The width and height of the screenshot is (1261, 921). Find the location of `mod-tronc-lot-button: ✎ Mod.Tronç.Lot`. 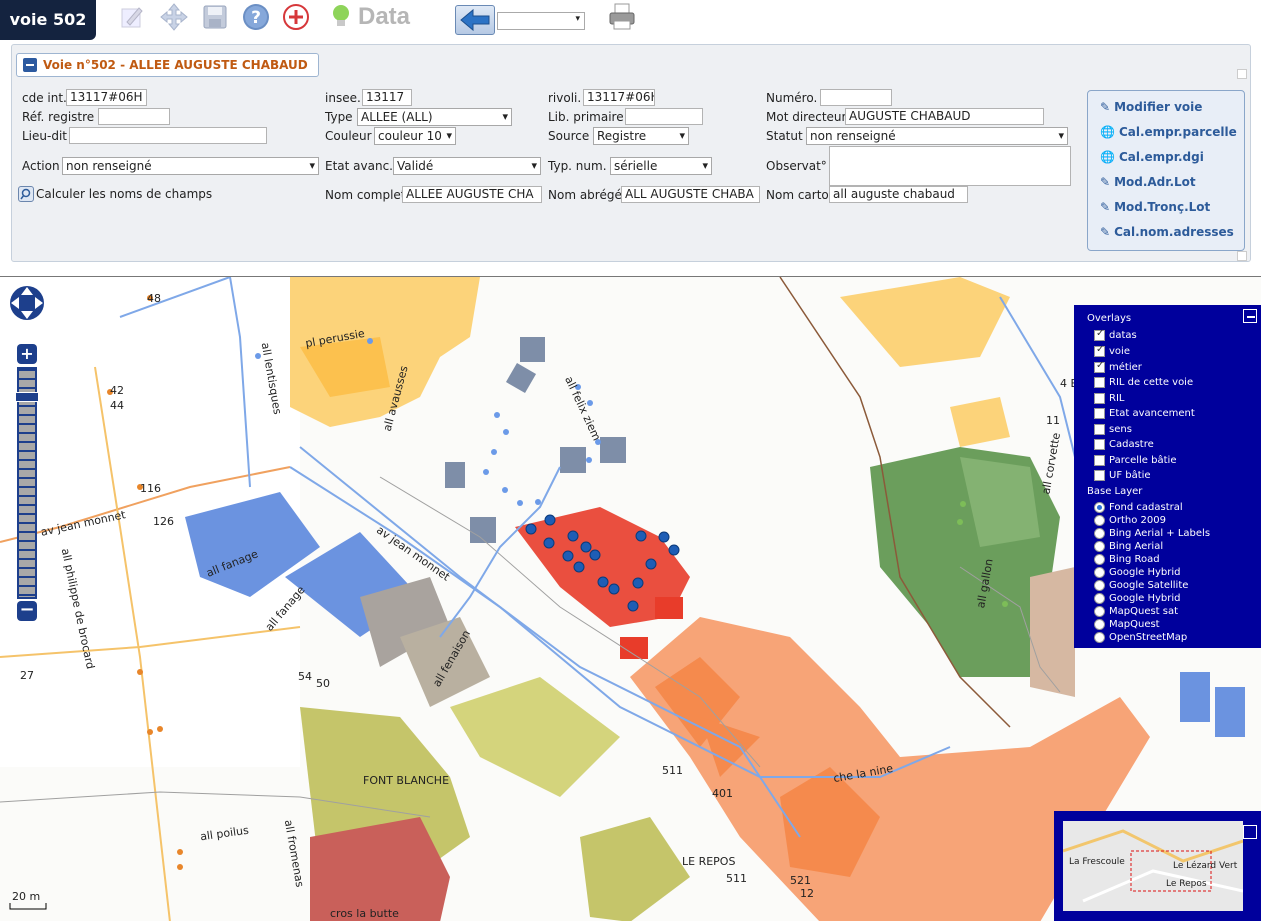

mod-tronc-lot-button: ✎ Mod.Tronç.Lot is located at coordinates (1155, 207).